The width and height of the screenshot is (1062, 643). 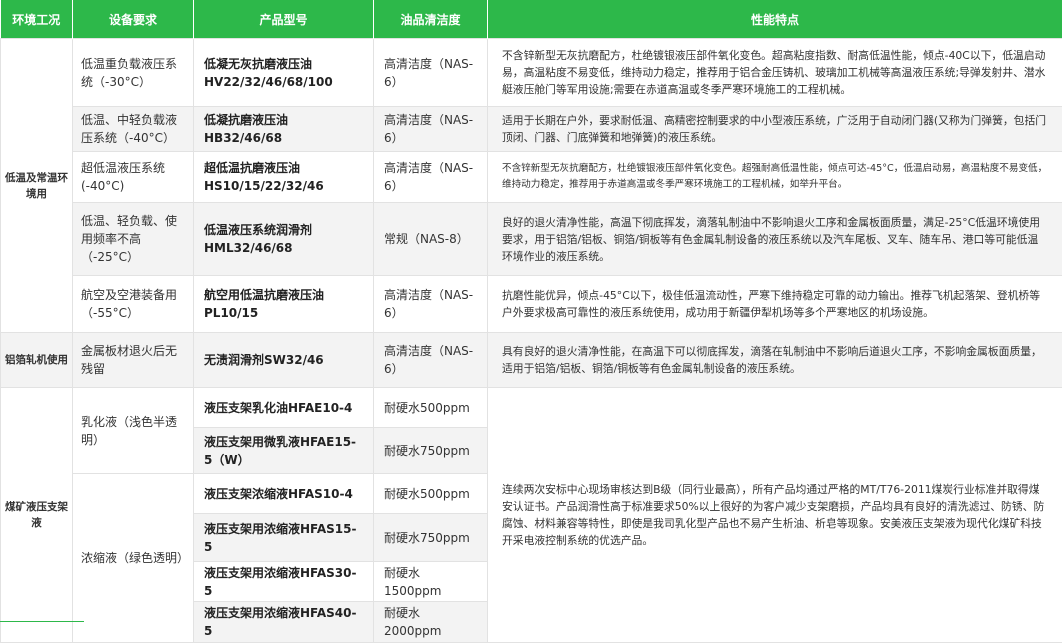 I want to click on model-cell: 低温液压系统润滑剂HML32/46/68, so click(x=284, y=239).